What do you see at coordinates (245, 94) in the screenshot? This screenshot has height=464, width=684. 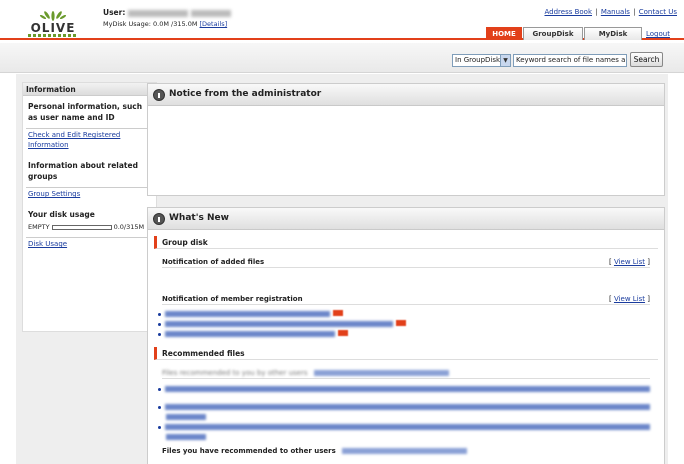 I see `notice-title: Notice from the administrator` at bounding box center [245, 94].